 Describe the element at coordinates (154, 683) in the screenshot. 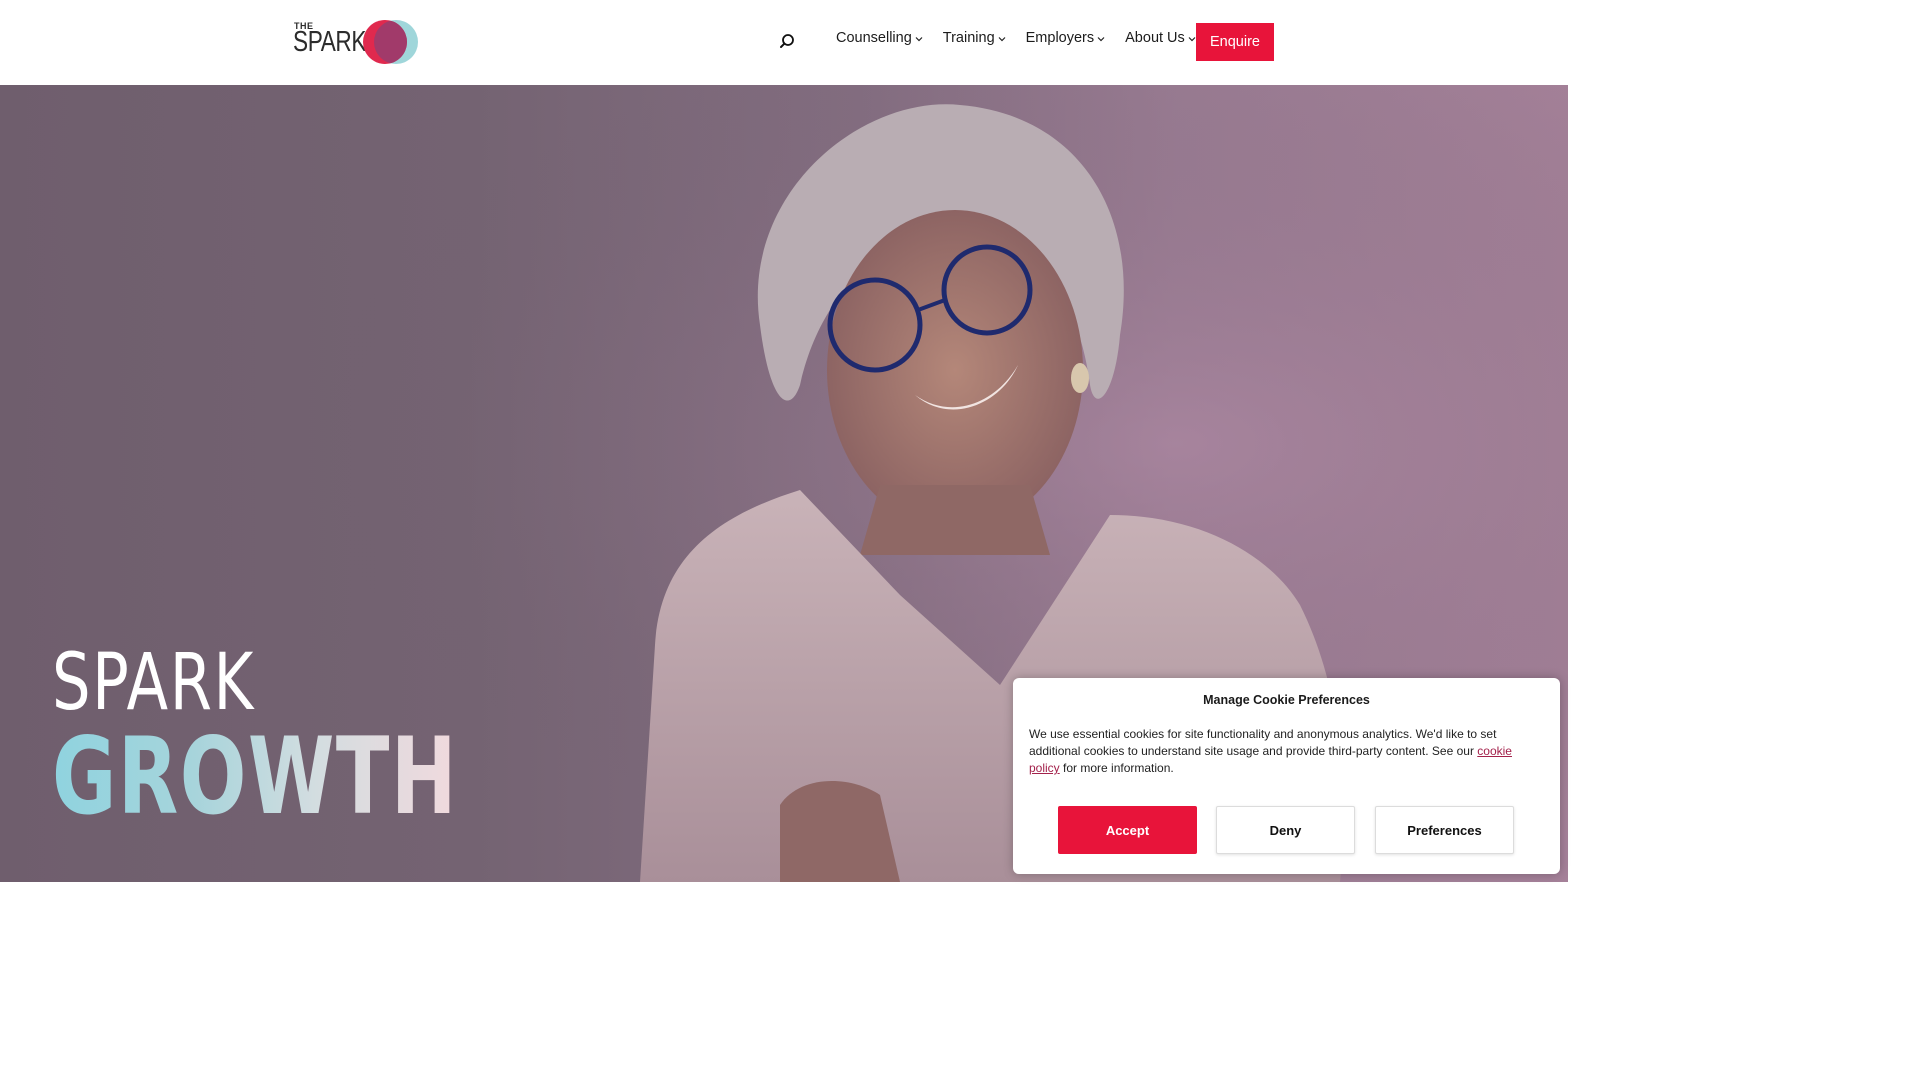

I see `hero-title-line1: SPARK` at that location.